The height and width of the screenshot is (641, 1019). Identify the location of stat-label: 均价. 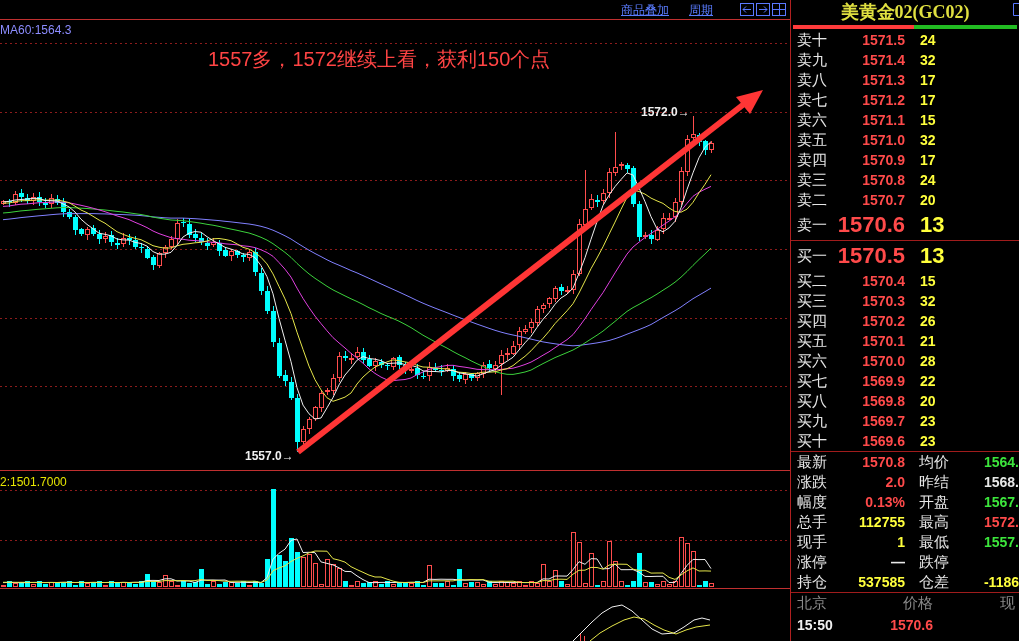
(934, 462).